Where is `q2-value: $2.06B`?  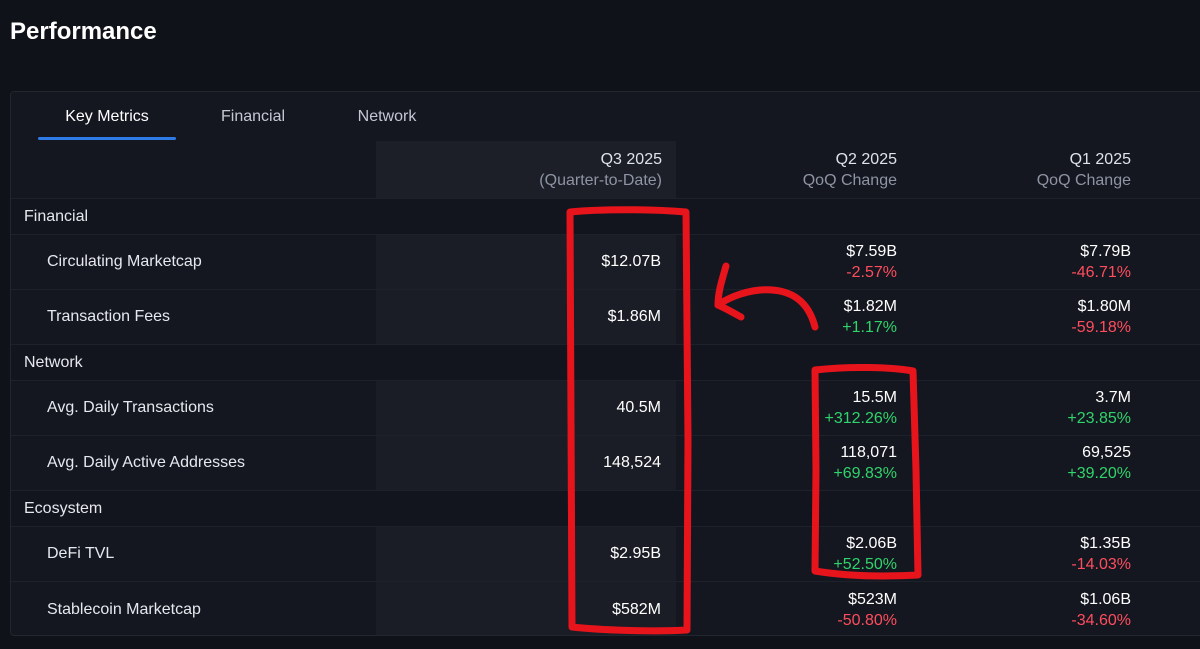 q2-value: $2.06B is located at coordinates (871, 543).